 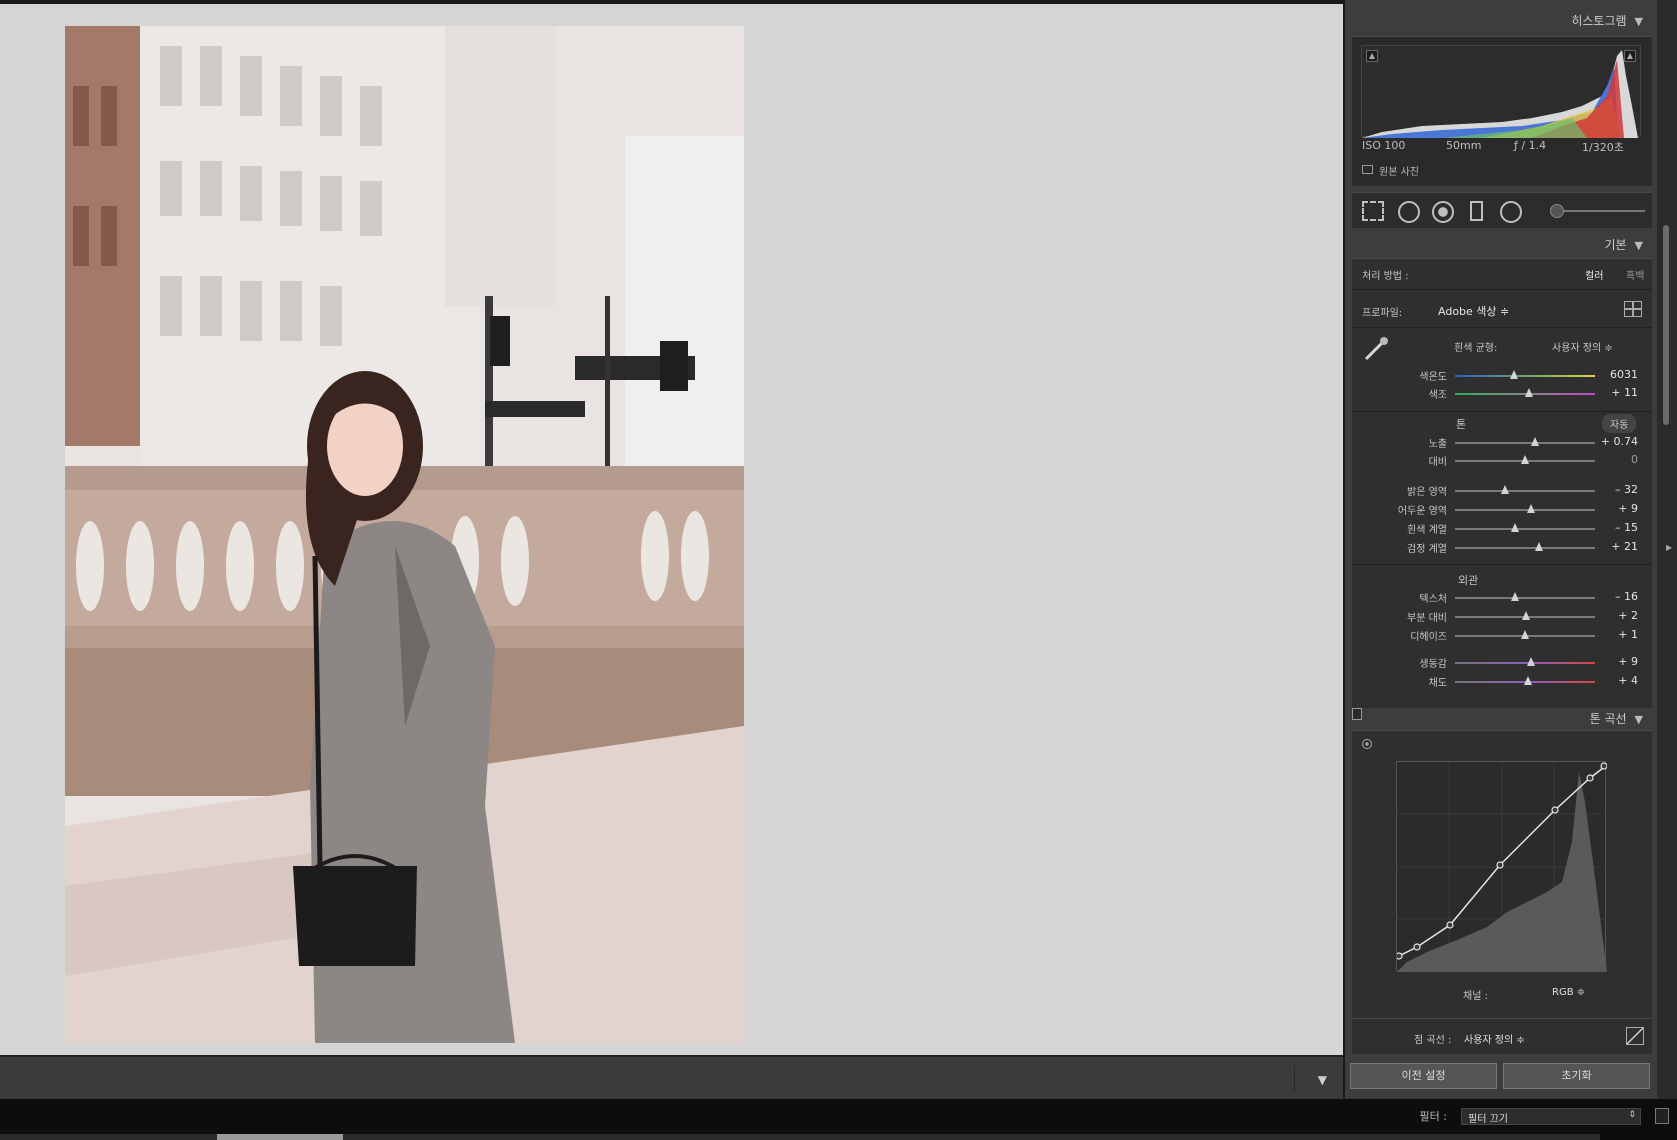 What do you see at coordinates (1437, 462) in the screenshot?
I see `contrast-label: 대비` at bounding box center [1437, 462].